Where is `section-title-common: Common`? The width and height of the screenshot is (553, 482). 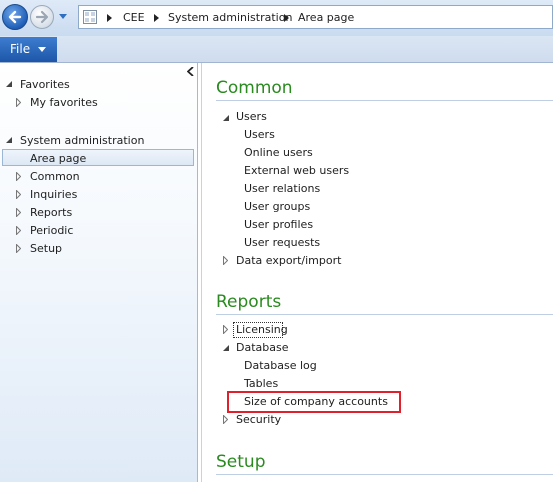
section-title-common: Common is located at coordinates (254, 88).